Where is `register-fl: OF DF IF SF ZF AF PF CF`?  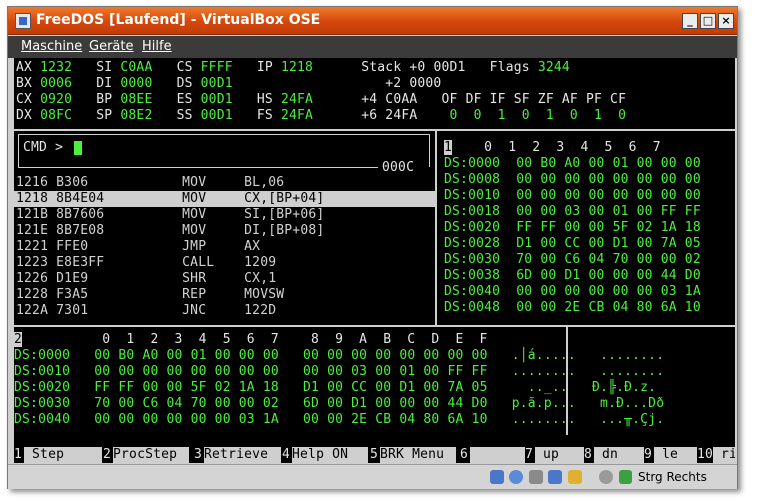
register-fl: OF DF IF SF ZF AF PF CF is located at coordinates (522, 99).